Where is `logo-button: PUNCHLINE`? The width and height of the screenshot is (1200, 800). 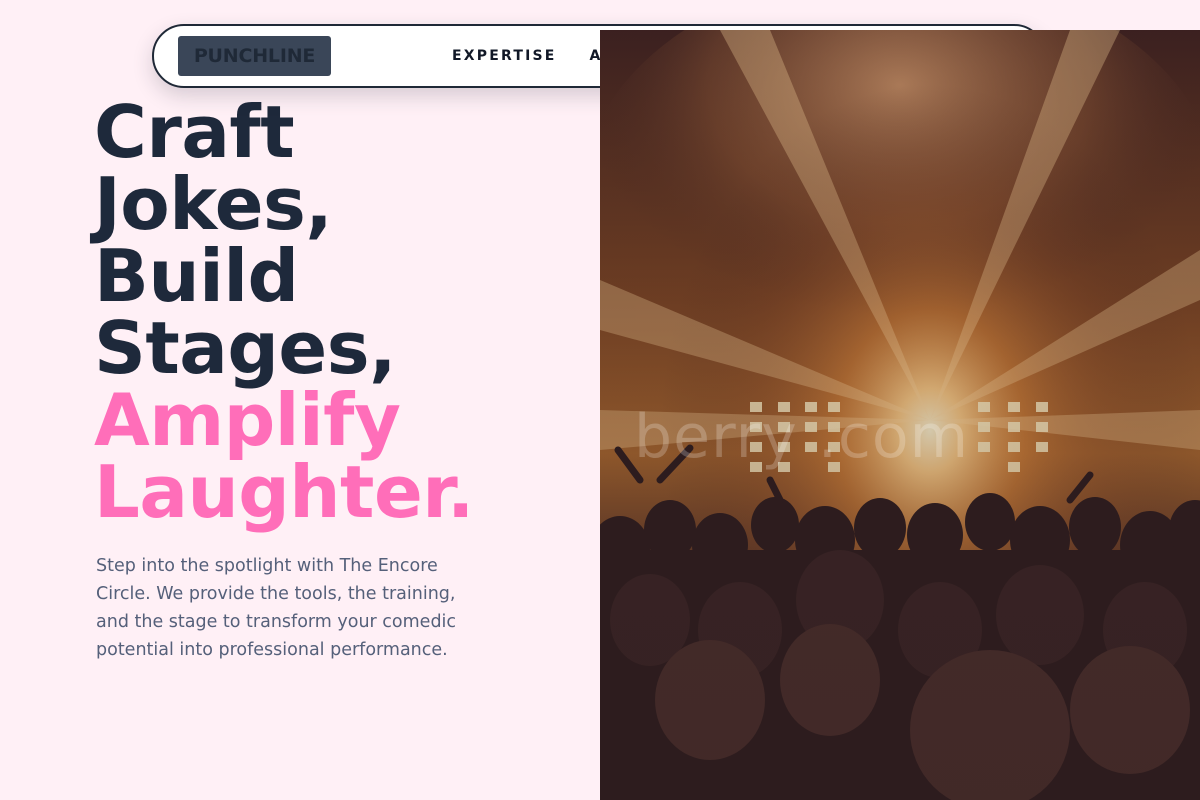 logo-button: PUNCHLINE is located at coordinates (254, 56).